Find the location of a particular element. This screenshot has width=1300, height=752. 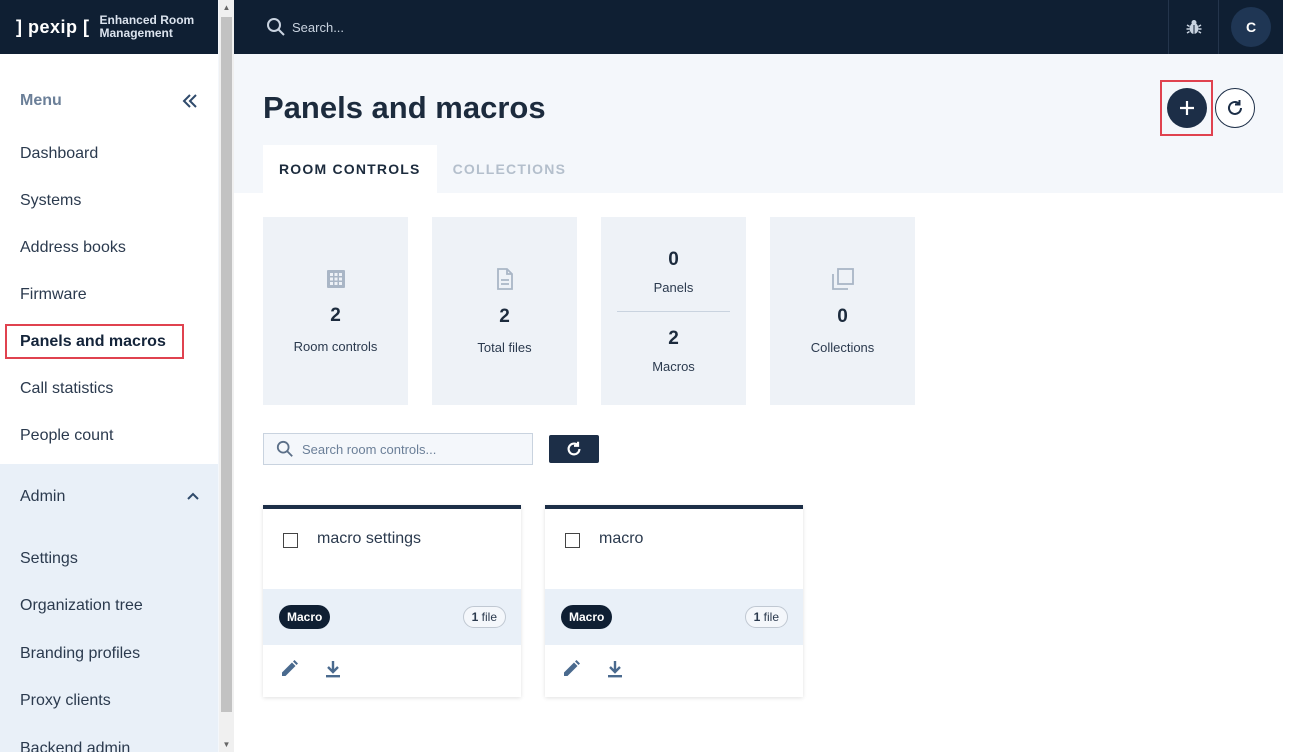

add-button is located at coordinates (1186, 108).